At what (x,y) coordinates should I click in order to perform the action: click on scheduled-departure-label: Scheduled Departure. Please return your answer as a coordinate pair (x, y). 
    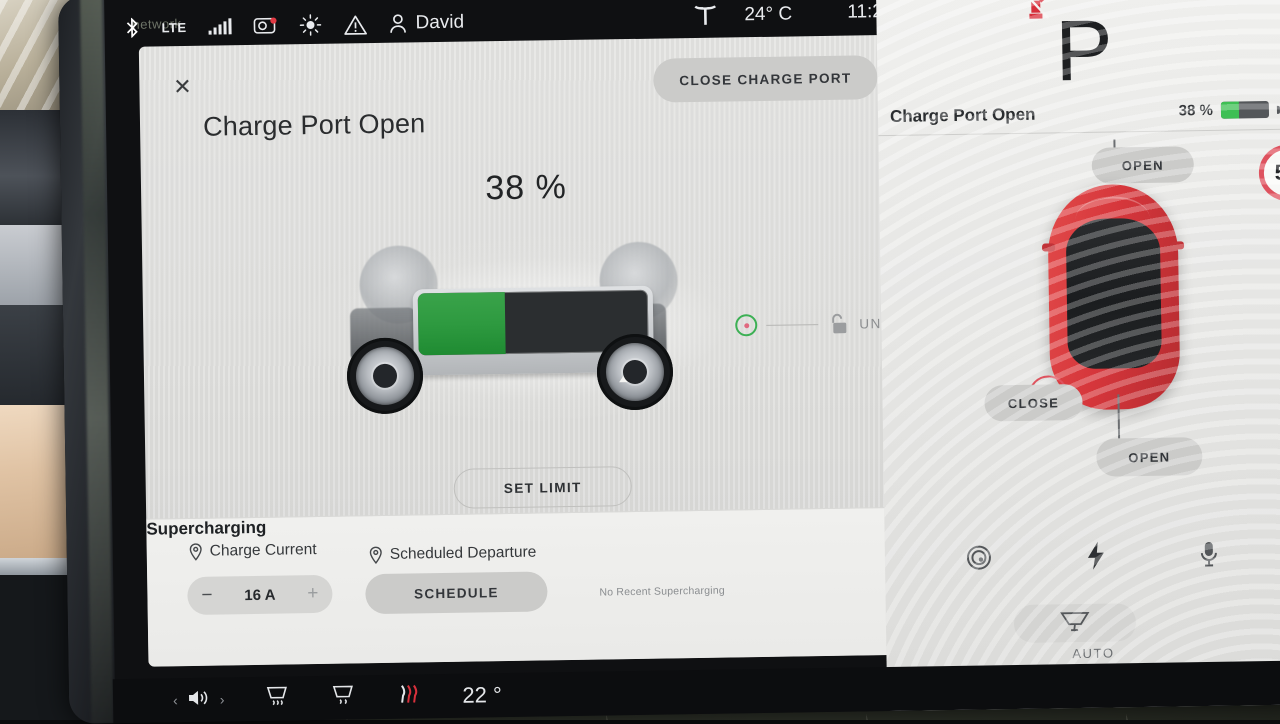
    Looking at the image, I should click on (463, 554).